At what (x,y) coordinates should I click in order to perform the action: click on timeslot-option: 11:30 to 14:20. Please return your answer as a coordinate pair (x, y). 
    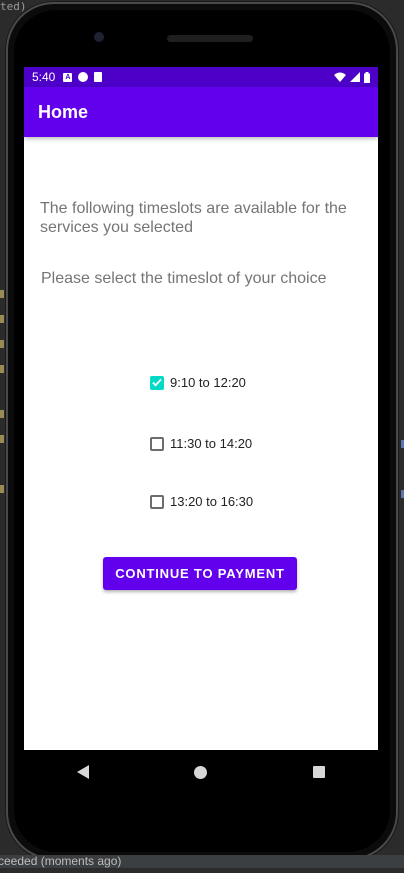
    Looking at the image, I should click on (201, 443).